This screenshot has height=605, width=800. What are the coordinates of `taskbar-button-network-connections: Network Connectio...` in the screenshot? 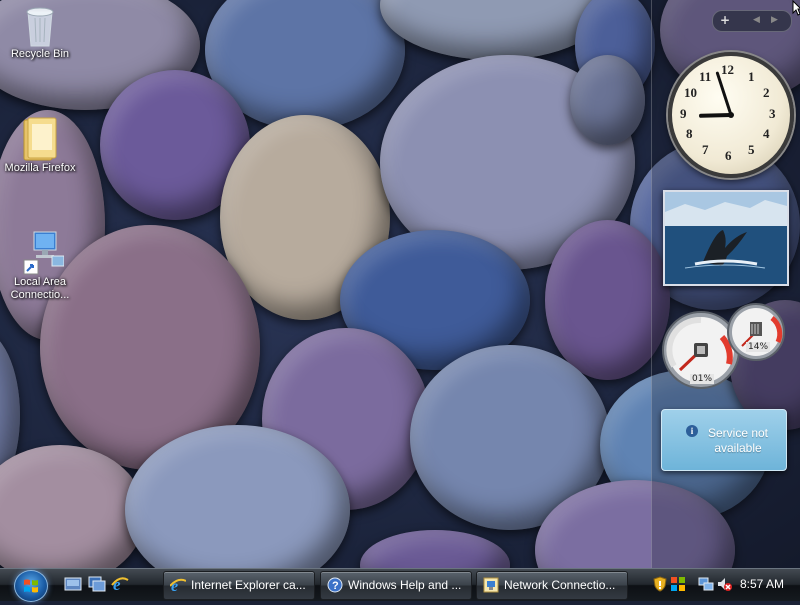 It's located at (552, 585).